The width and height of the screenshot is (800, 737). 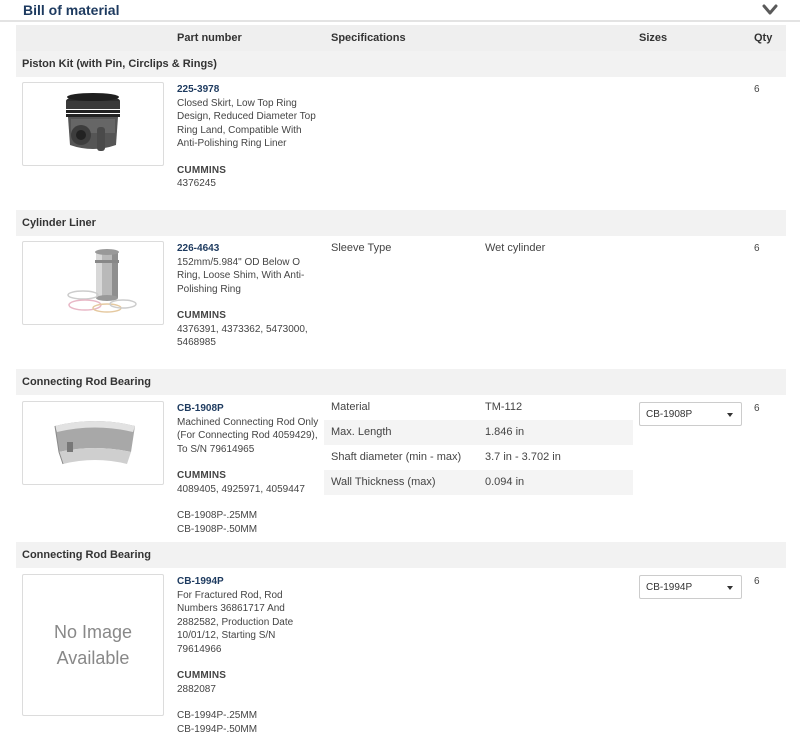 I want to click on oem-numbers: 4376391, 4373362, 5473000, 5468985, so click(x=242, y=336).